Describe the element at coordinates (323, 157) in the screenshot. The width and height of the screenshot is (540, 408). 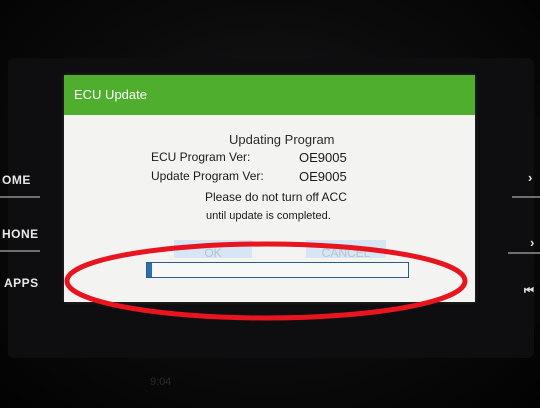
I see `ecu-version-value: OE9005` at that location.